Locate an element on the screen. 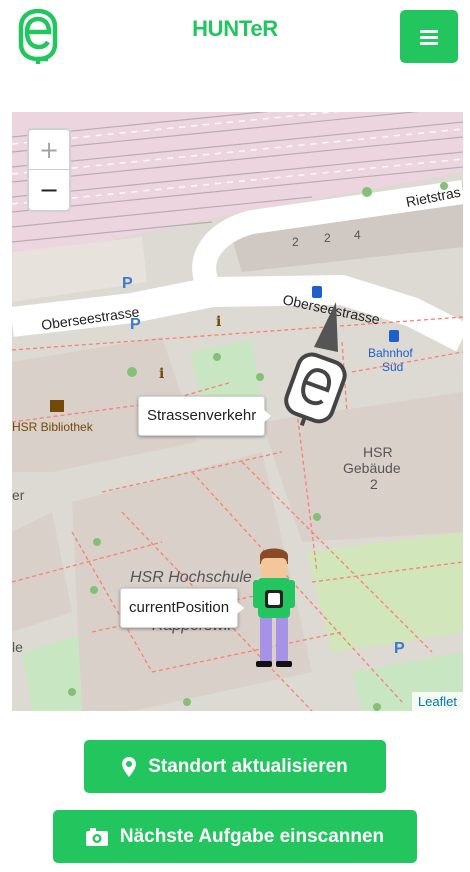  camera-icon is located at coordinates (96, 836).